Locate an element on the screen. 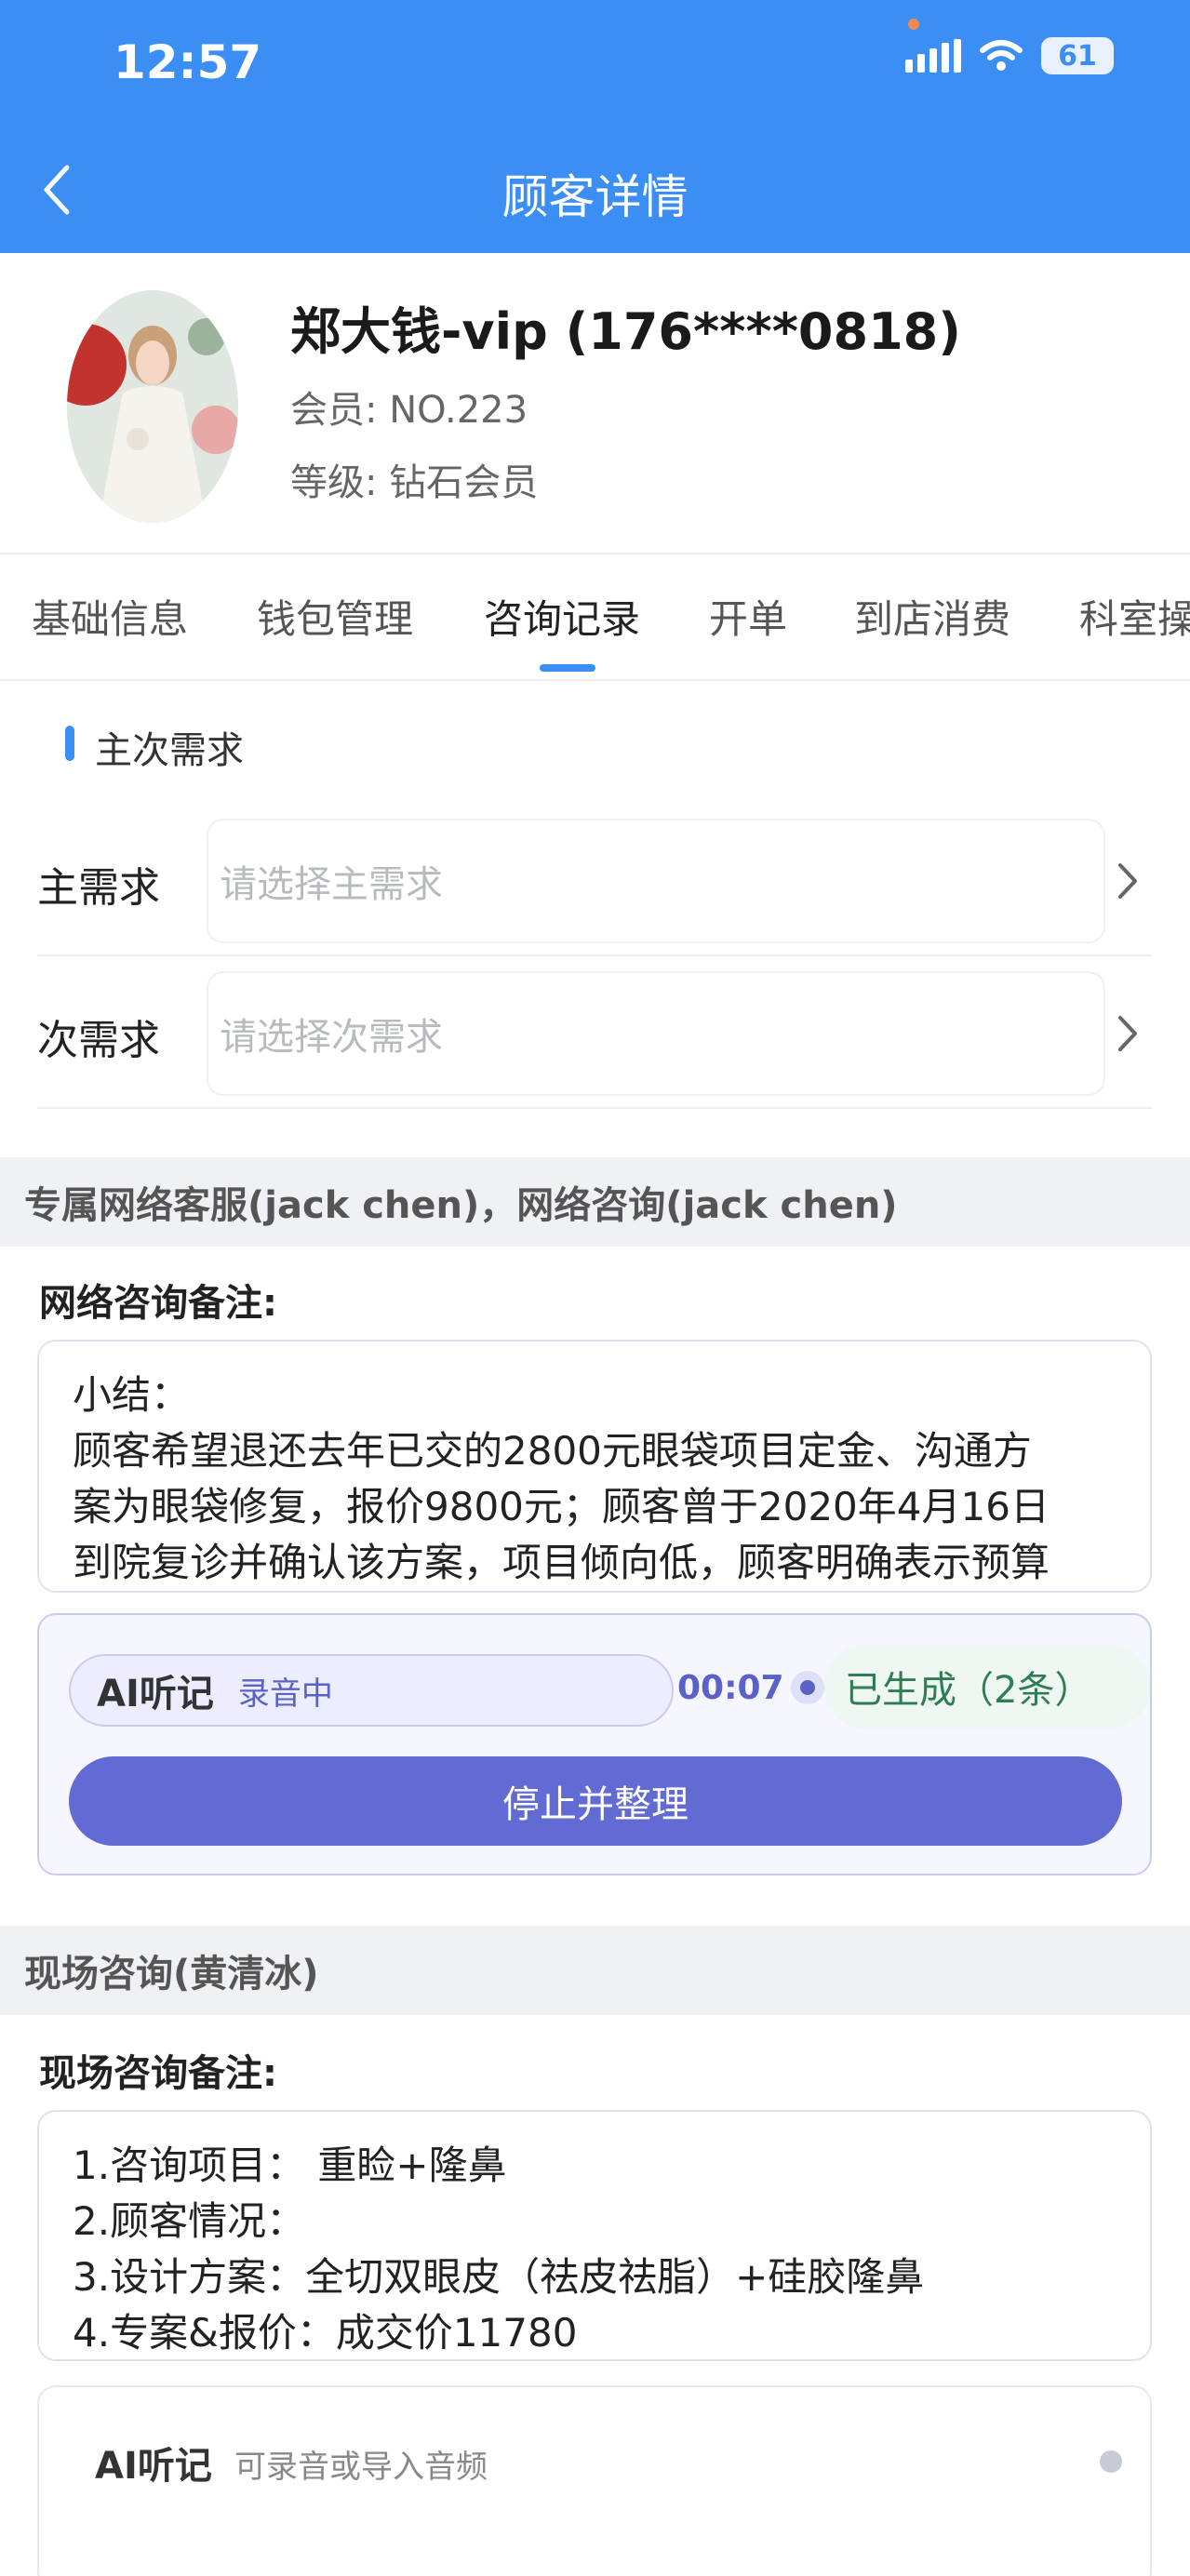 The width and height of the screenshot is (1190, 2576). note-line: 到院复诊并确认该方案，项目倾向低，顾客明确表示预算 is located at coordinates (561, 1562).